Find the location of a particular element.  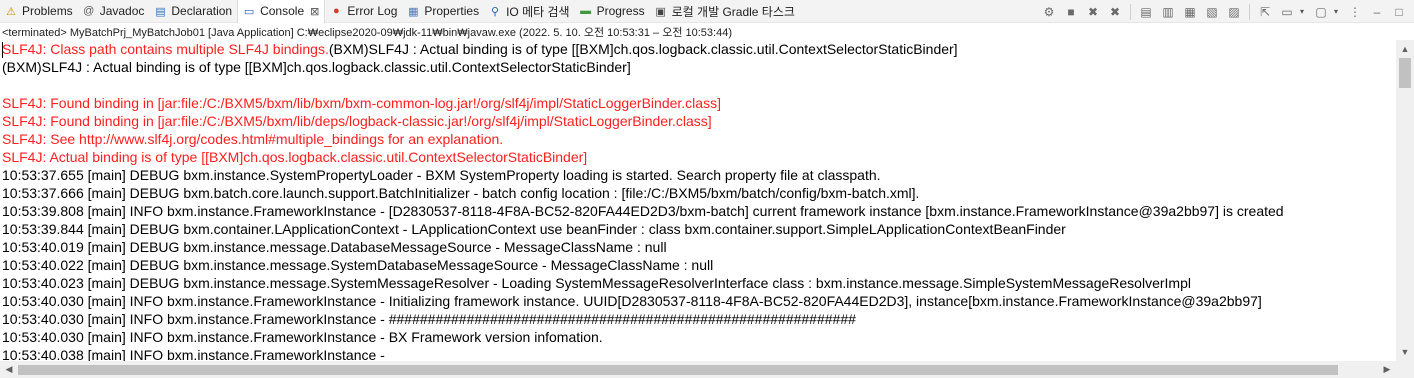

properties-icon: ▦ is located at coordinates (413, 11).